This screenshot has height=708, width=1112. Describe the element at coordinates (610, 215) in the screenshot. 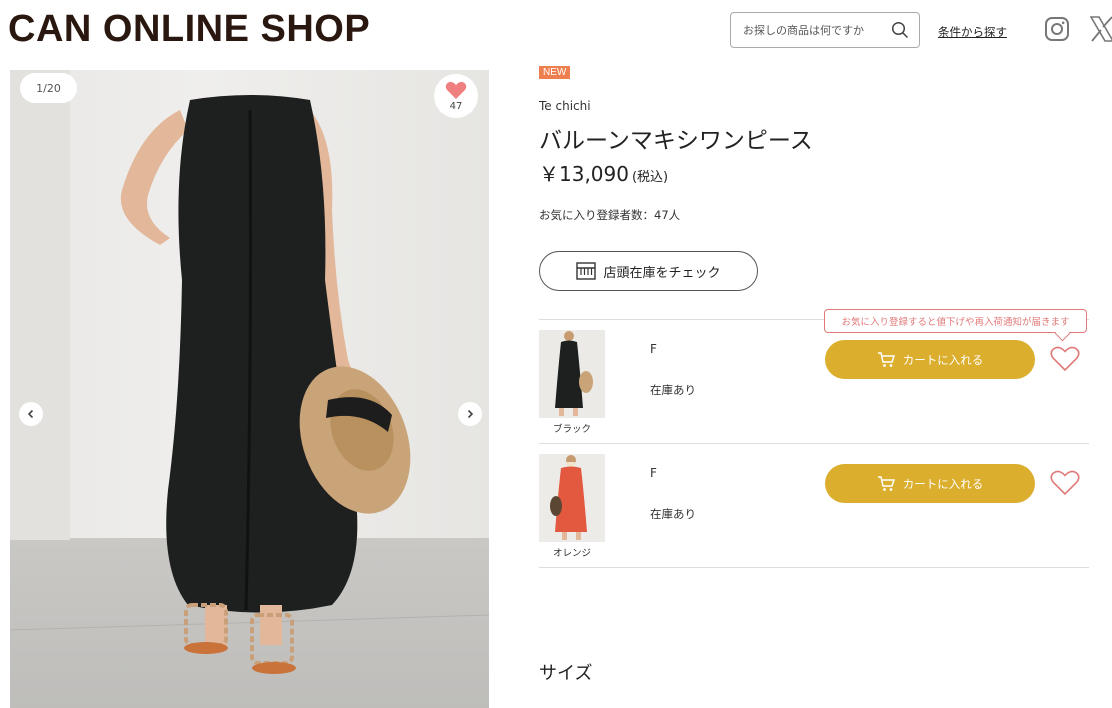

I see `favorite-registrants: お気に入り登録者数：47人` at that location.